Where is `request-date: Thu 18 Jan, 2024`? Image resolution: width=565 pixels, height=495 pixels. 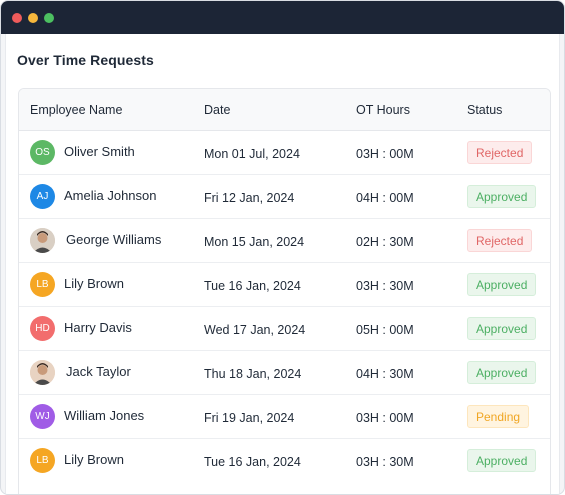
request-date: Thu 18 Jan, 2024 is located at coordinates (253, 374).